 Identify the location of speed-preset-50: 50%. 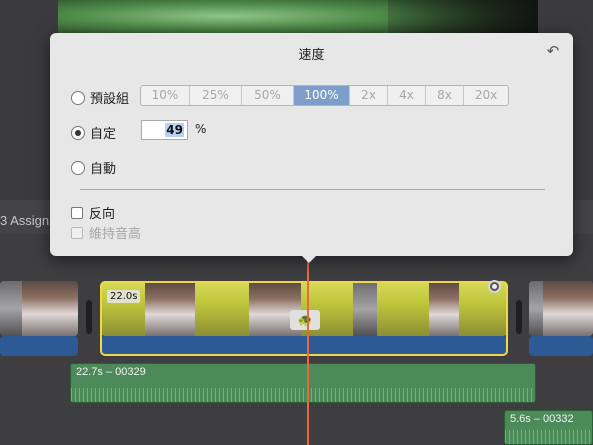
(268, 95).